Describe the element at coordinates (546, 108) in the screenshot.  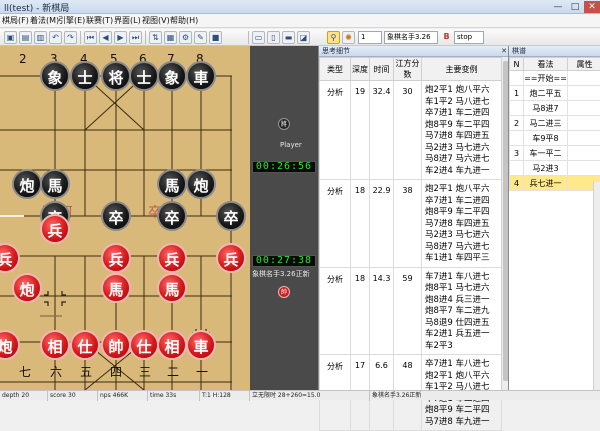
I see `move-text: 马8进7` at that location.